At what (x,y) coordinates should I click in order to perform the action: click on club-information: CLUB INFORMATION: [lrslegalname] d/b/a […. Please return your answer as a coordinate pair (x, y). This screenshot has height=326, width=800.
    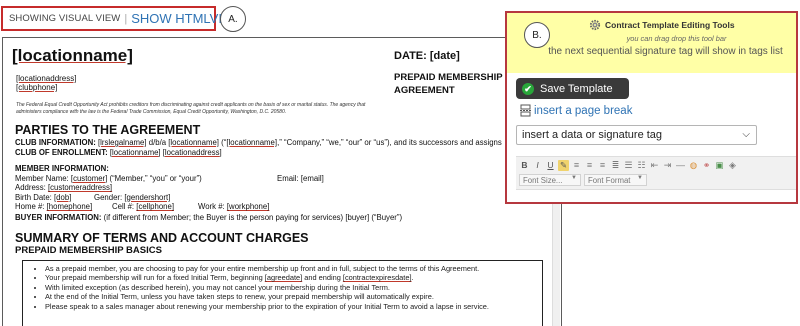
    Looking at the image, I should click on (258, 147).